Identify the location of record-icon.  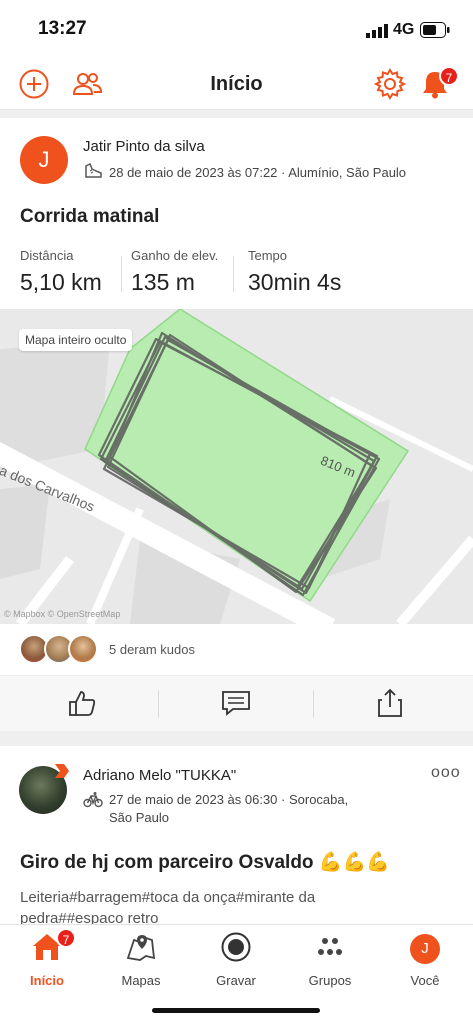
(236, 949).